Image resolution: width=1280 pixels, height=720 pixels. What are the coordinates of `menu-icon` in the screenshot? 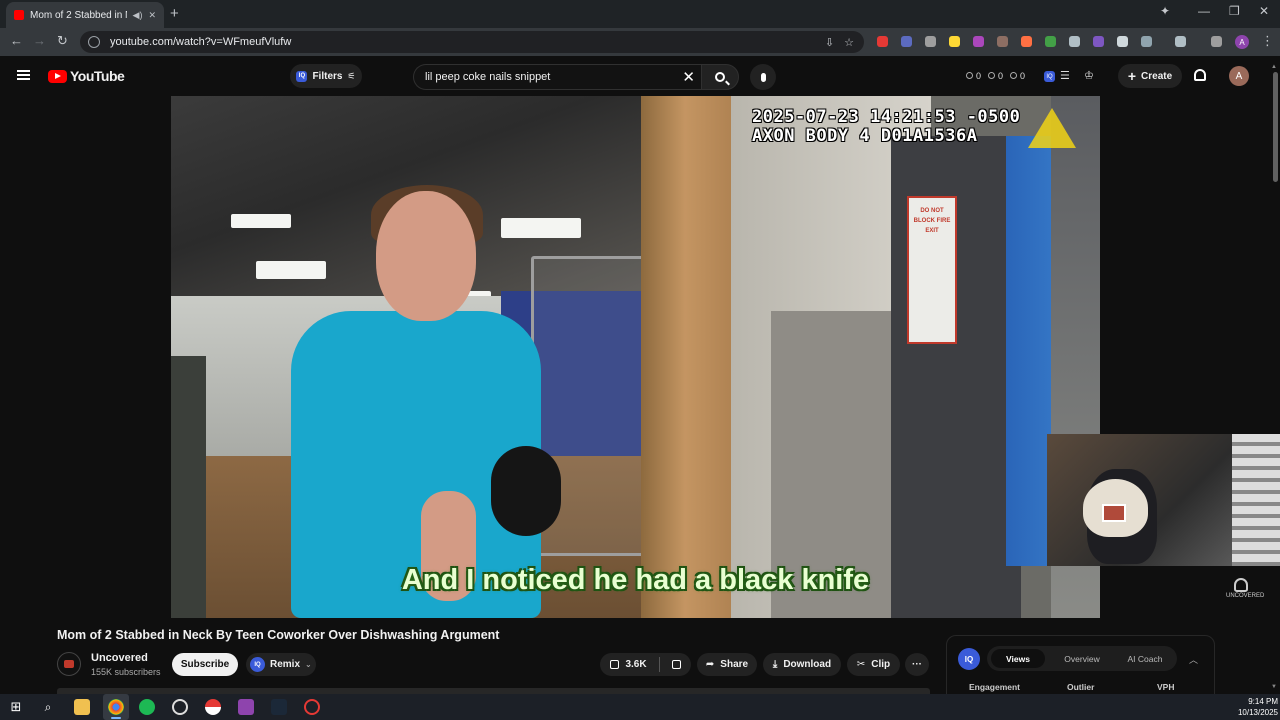 It's located at (23, 75).